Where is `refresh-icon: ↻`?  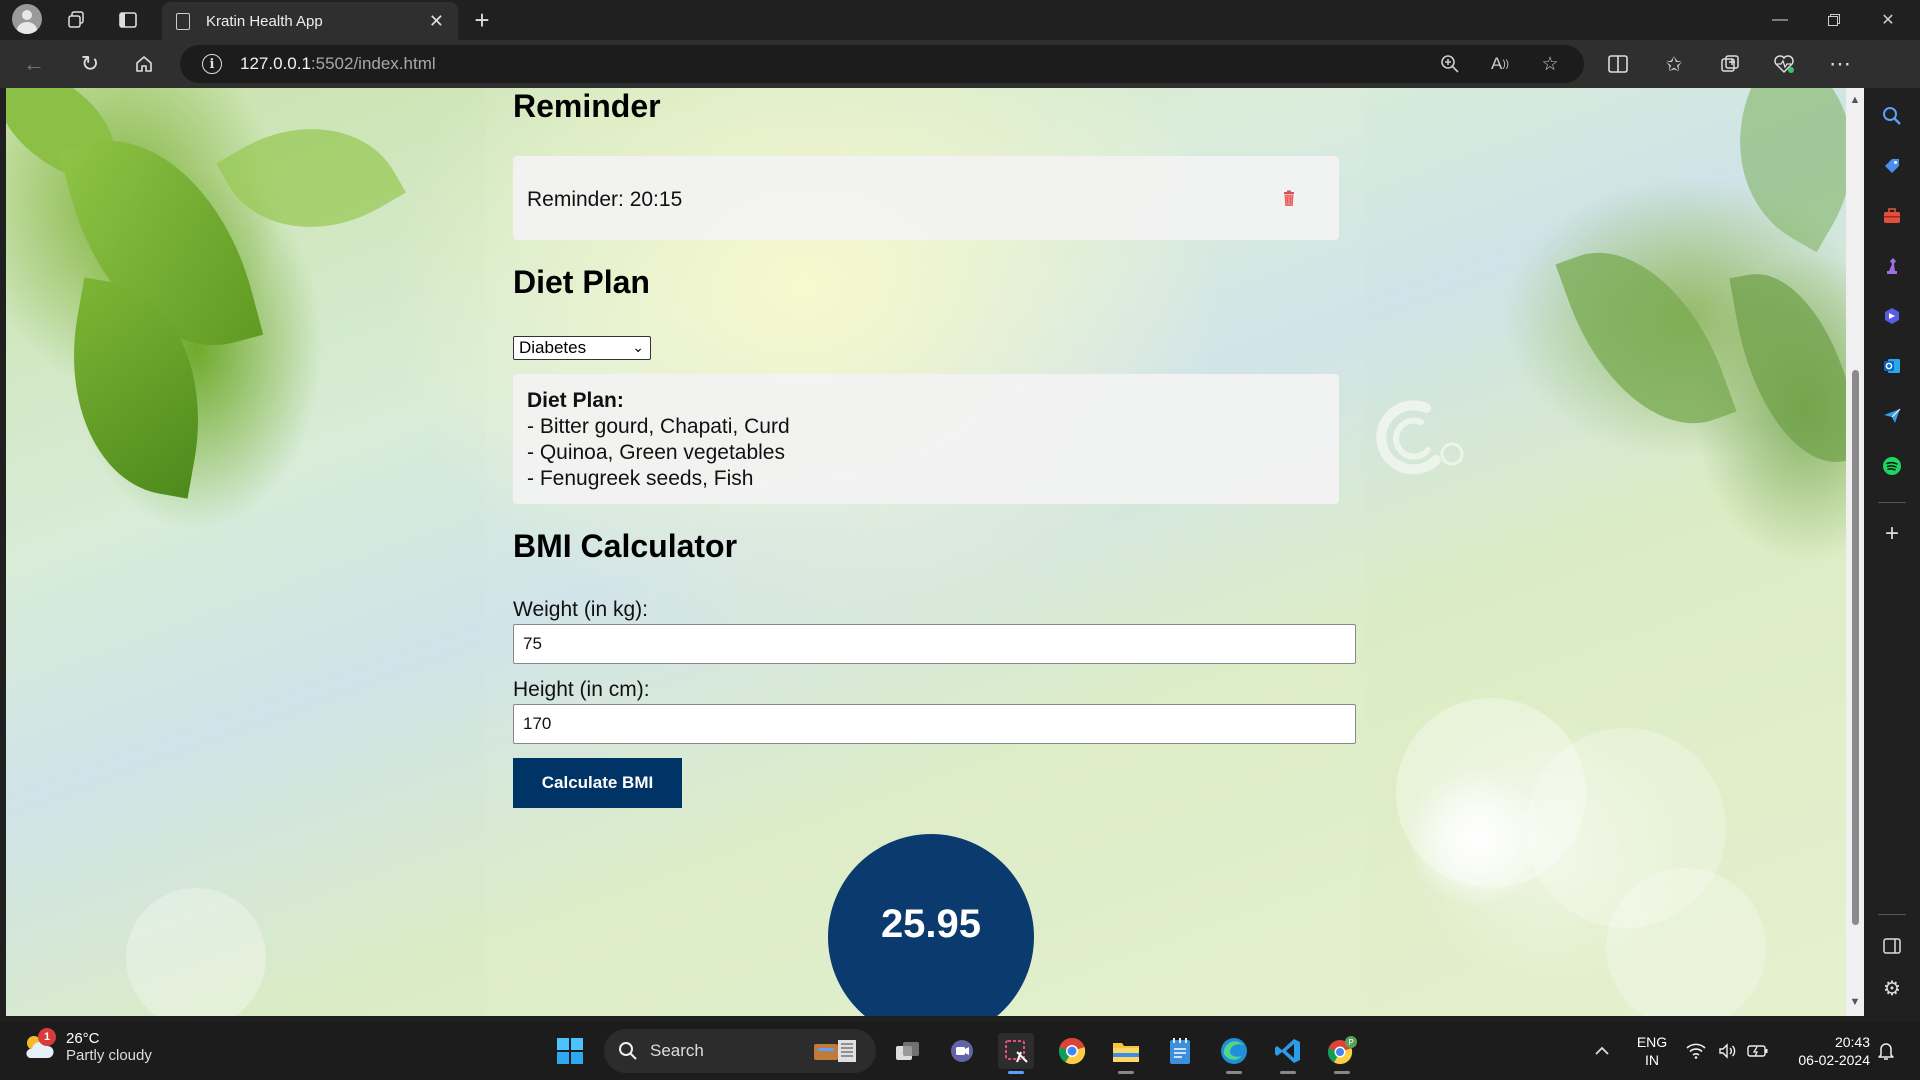
refresh-icon: ↻ is located at coordinates (90, 64).